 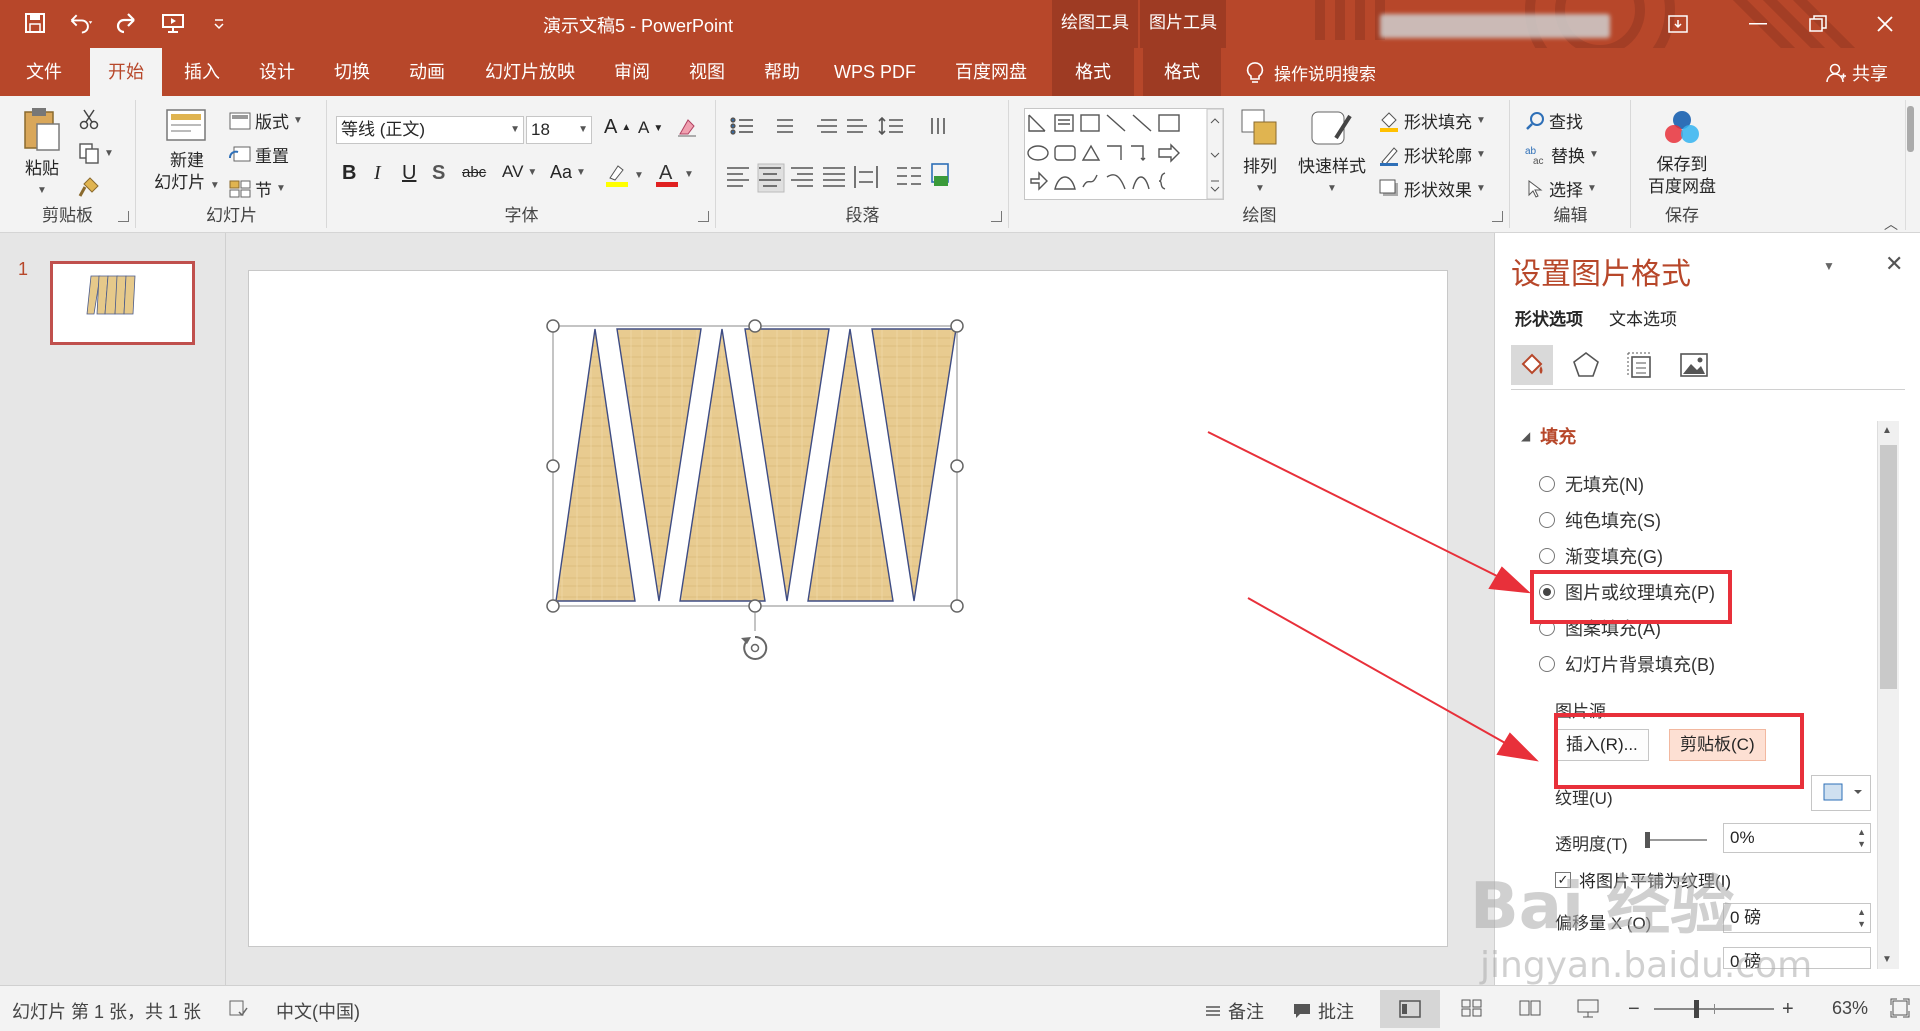 I want to click on collapse-ribbon-icon: ︿, so click(x=1891, y=224).